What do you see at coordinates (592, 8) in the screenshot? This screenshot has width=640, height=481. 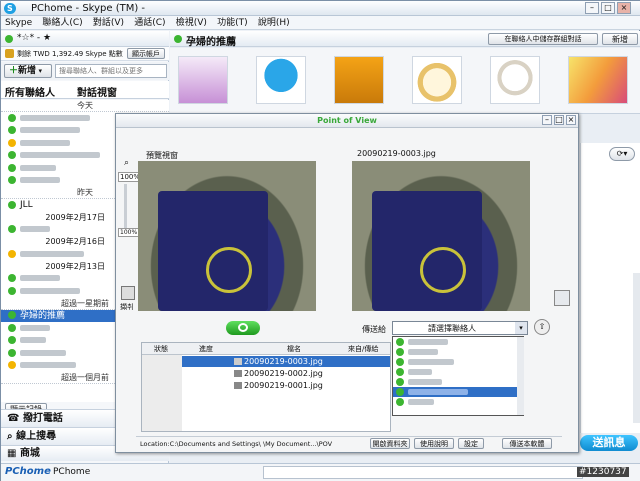 I see `minimize-button: –` at bounding box center [592, 8].